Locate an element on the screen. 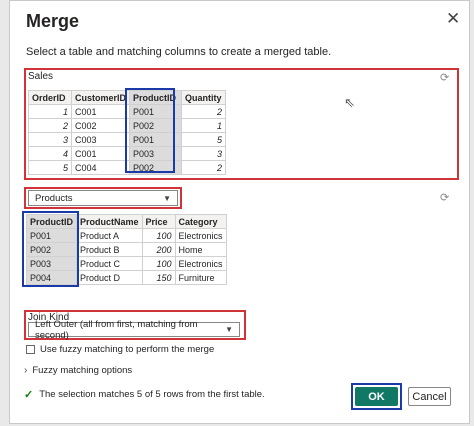 This screenshot has height=426, width=474. second-key-column-highlight is located at coordinates (50, 249).